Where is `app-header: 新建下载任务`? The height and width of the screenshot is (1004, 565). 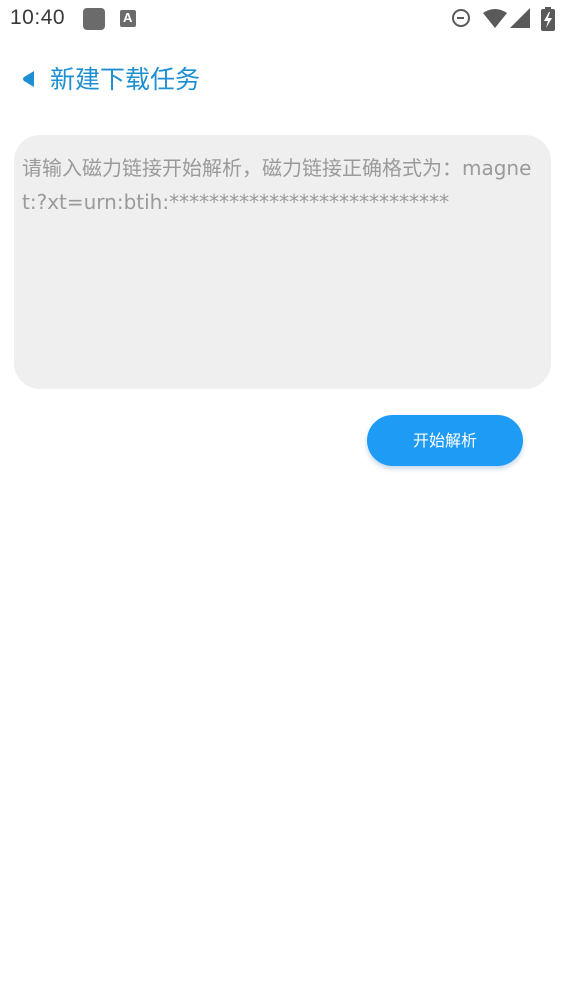 app-header: 新建下载任务 is located at coordinates (282, 80).